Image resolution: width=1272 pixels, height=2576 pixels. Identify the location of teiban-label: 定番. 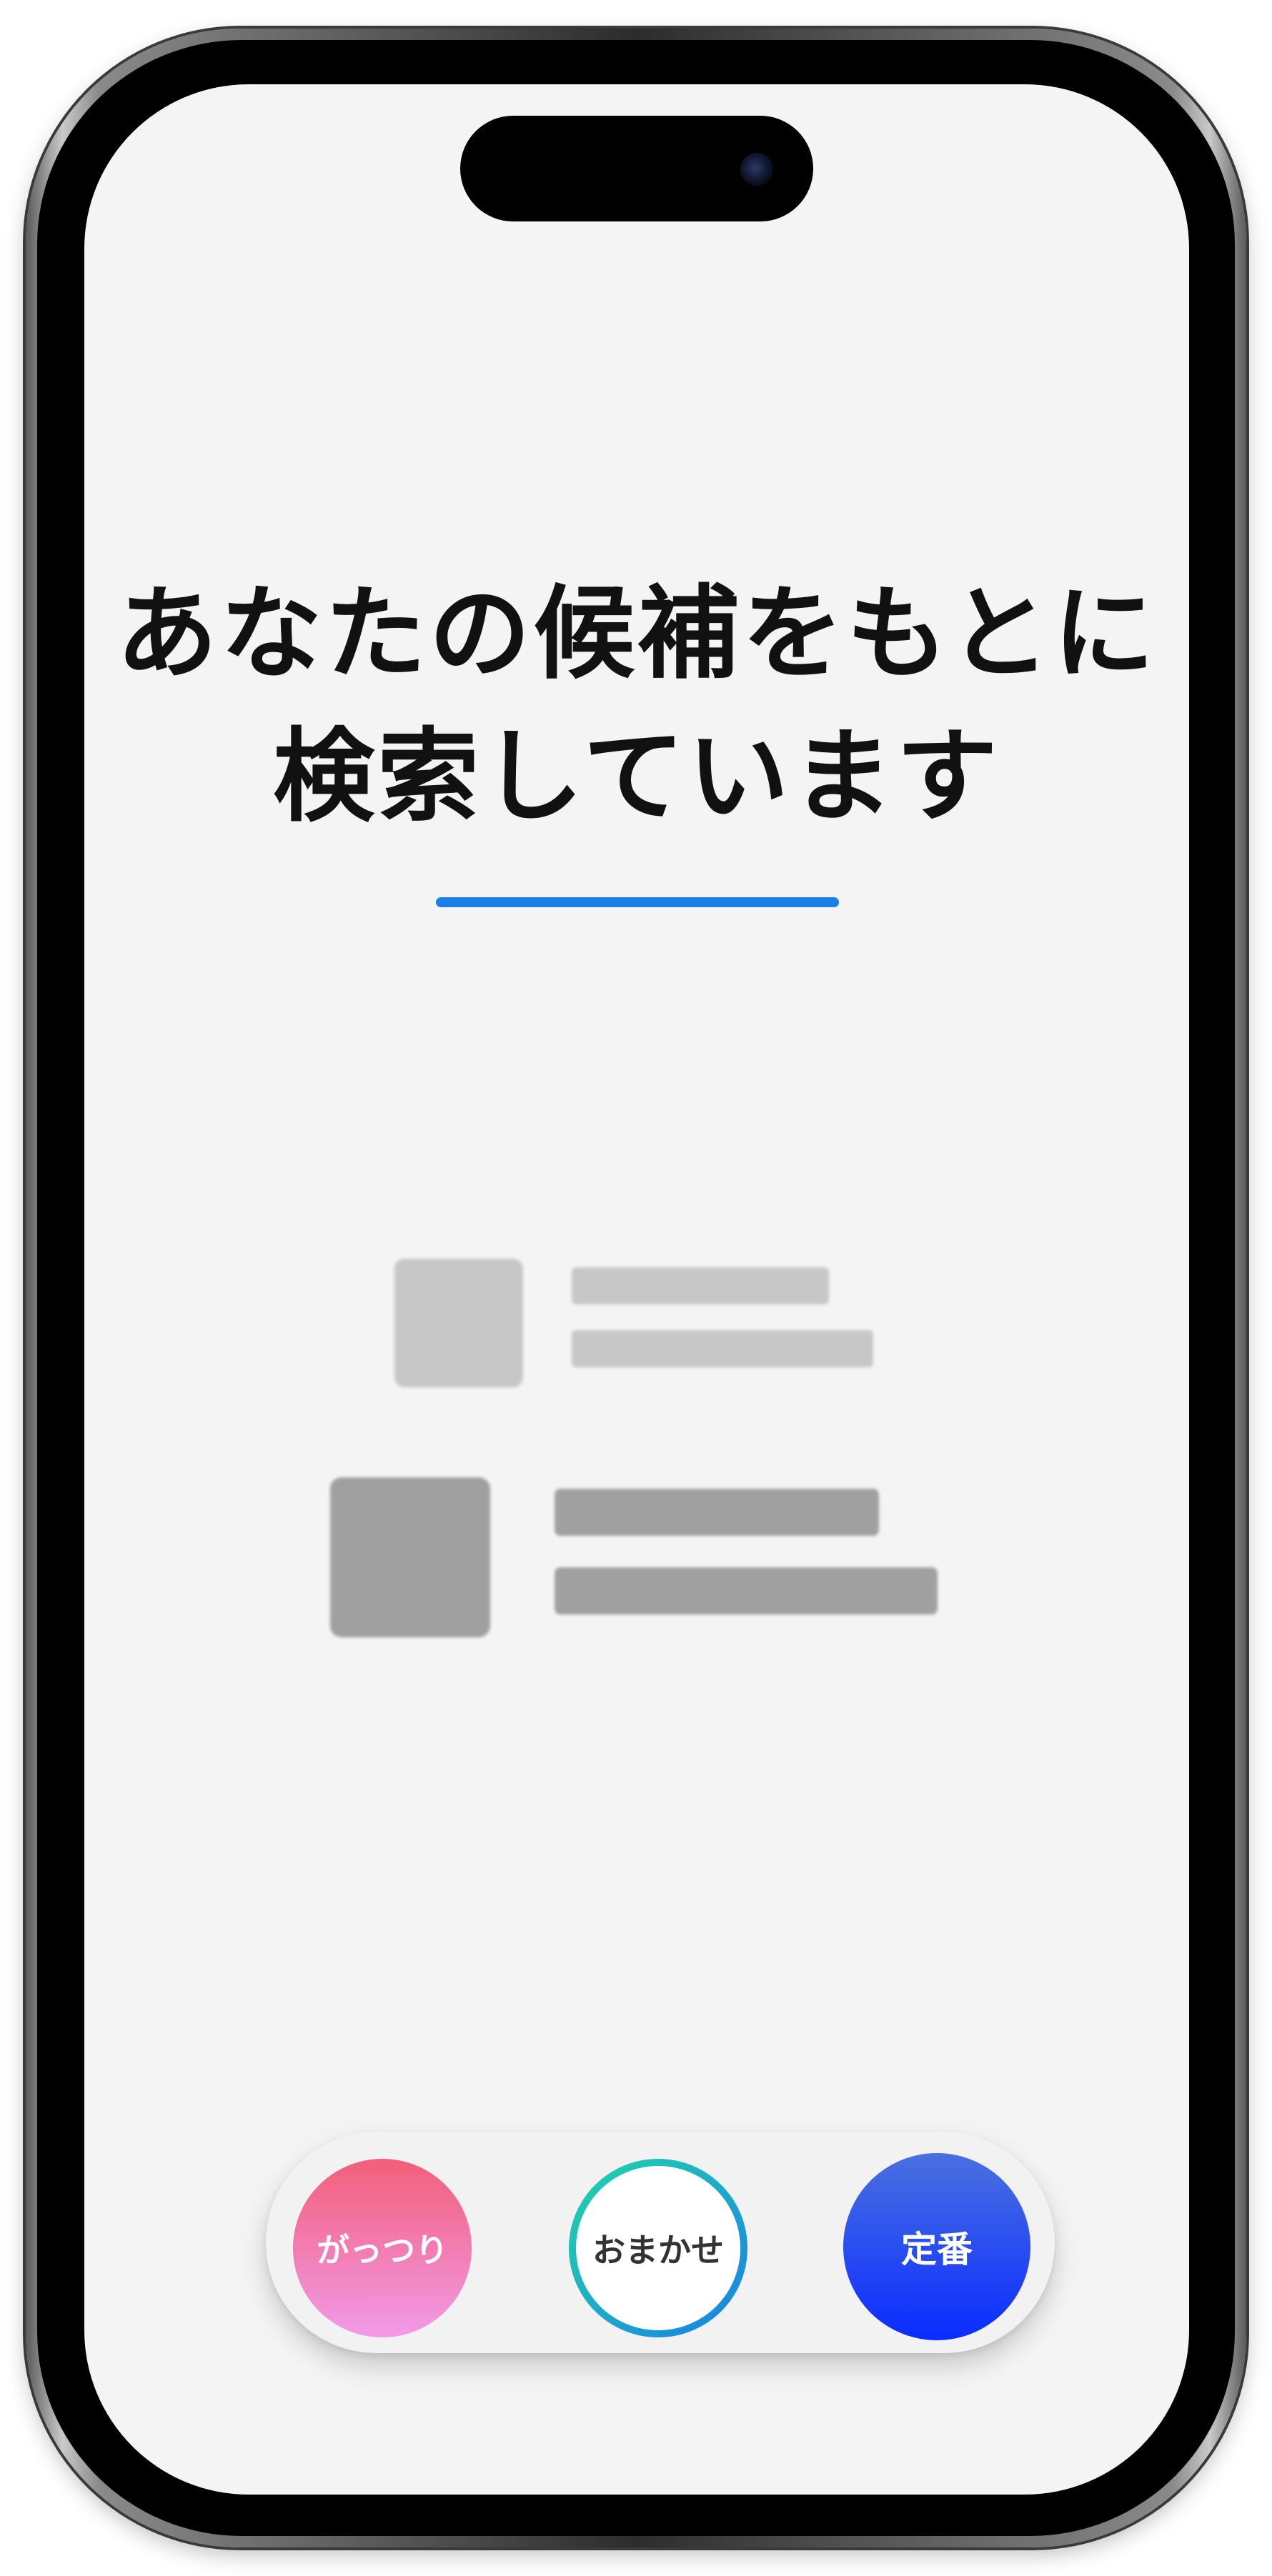
(937, 2250).